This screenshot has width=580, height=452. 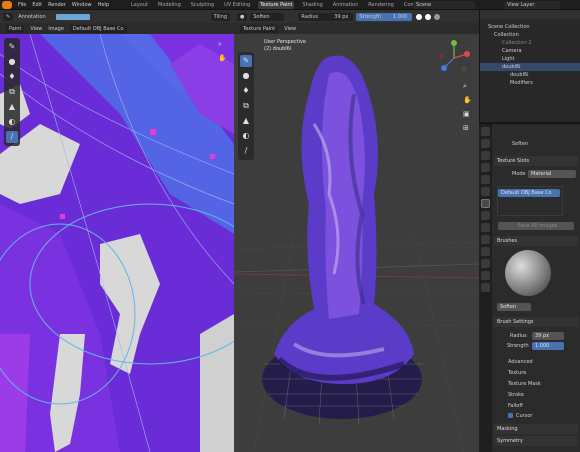 What do you see at coordinates (485, 275) in the screenshot?
I see `material-tab-icon` at bounding box center [485, 275].